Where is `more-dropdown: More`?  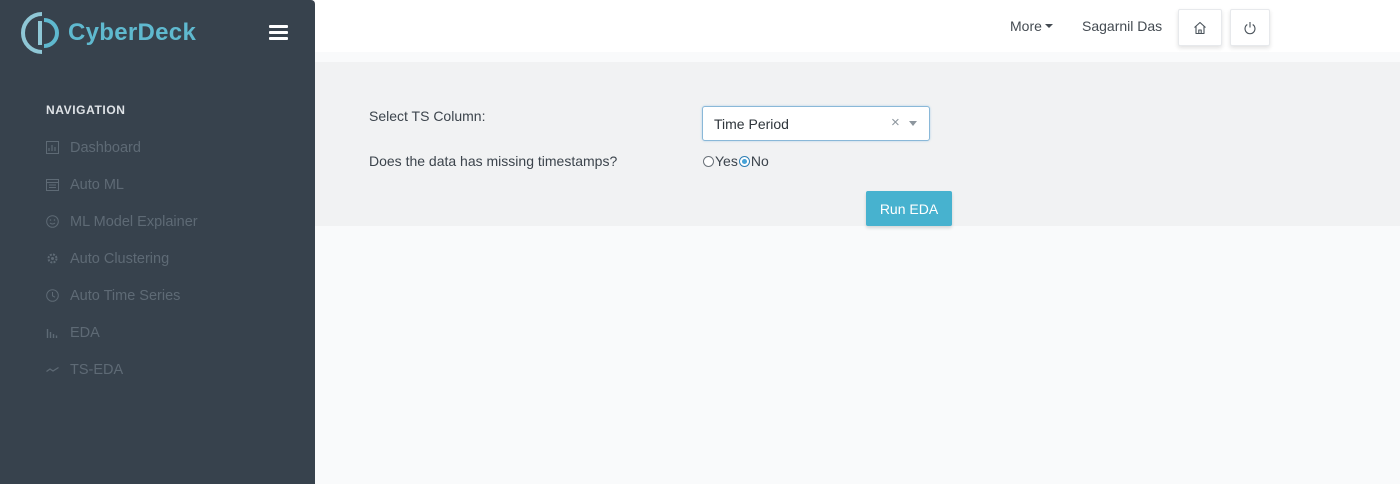
more-dropdown: More is located at coordinates (1031, 26).